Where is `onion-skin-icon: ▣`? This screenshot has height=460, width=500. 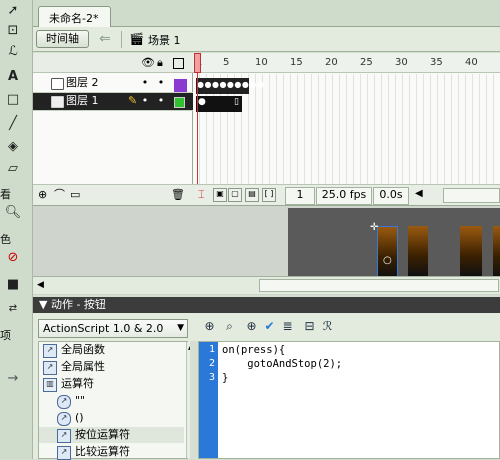 onion-skin-icon: ▣ is located at coordinates (220, 195).